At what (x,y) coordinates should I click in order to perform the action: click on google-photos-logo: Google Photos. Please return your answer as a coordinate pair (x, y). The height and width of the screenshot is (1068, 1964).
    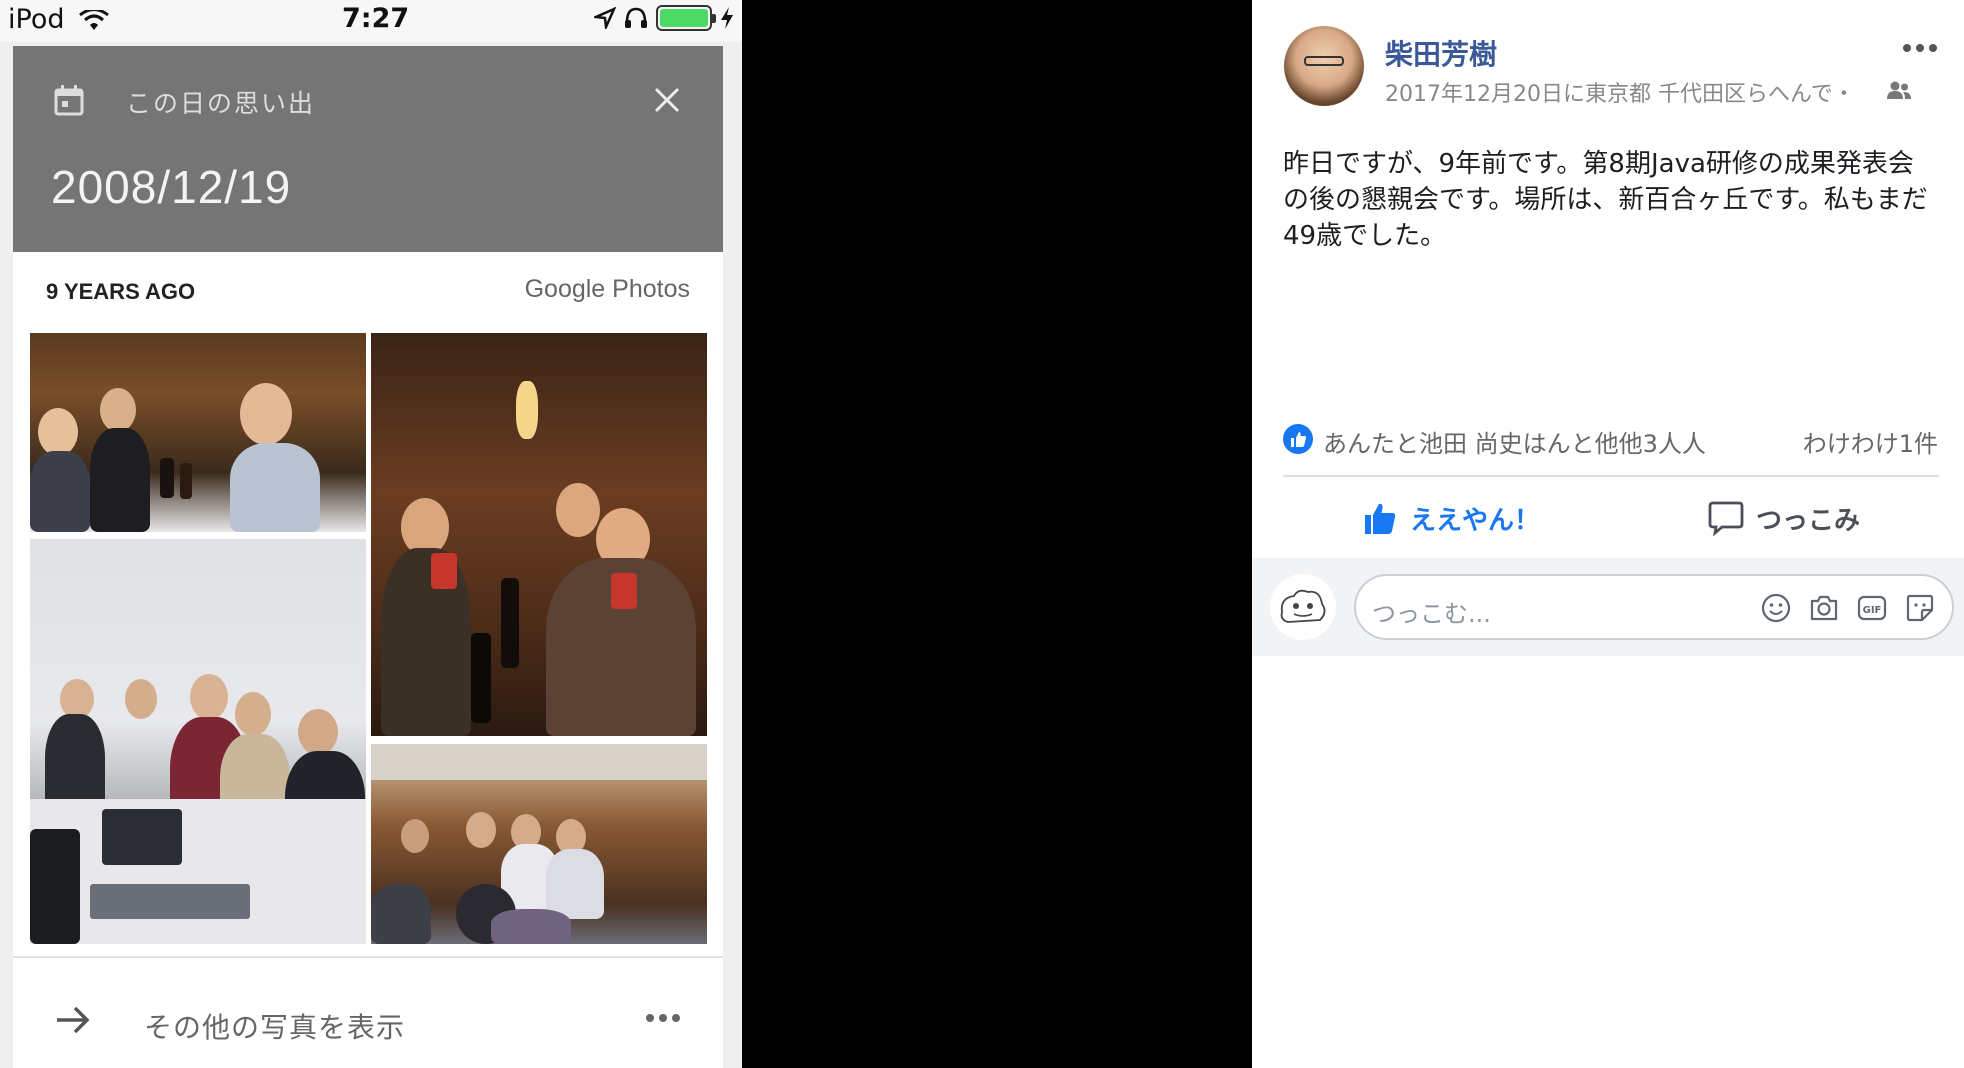
    Looking at the image, I should click on (607, 289).